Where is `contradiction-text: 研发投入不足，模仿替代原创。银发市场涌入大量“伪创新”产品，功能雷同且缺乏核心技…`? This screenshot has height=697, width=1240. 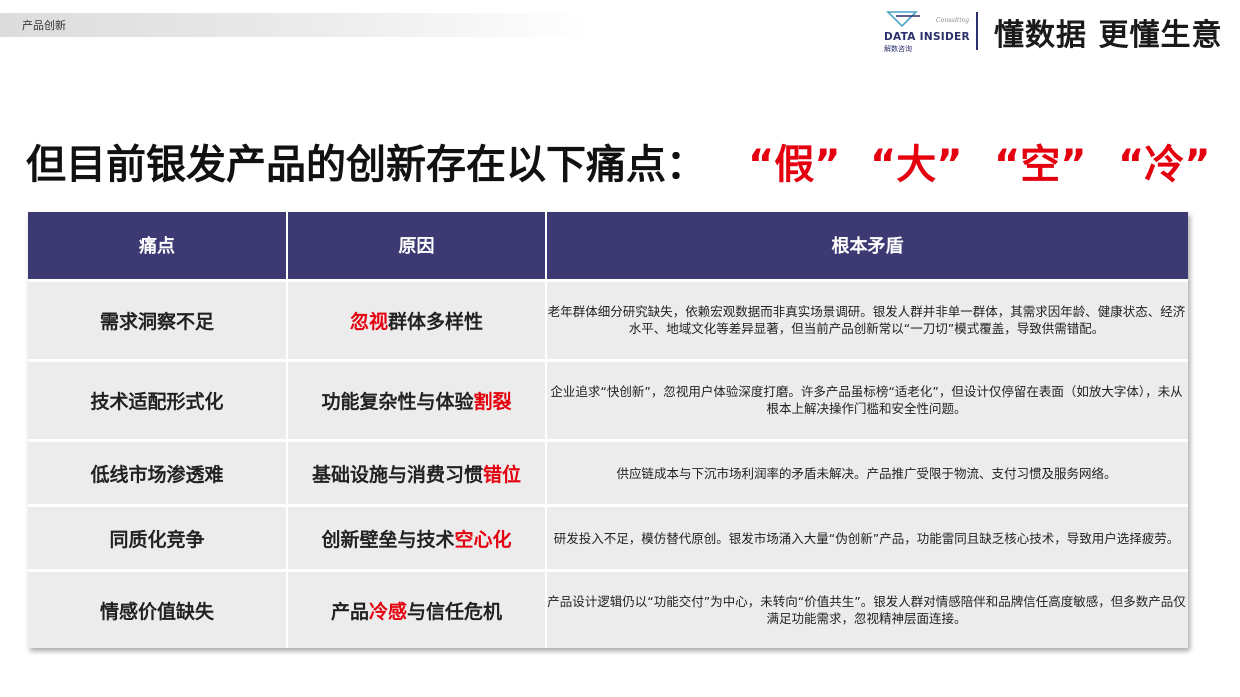 contradiction-text: 研发投入不足，模仿替代原创。银发市场涌入大量“伪创新”产品，功能雷同且缺乏核心技… is located at coordinates (866, 538).